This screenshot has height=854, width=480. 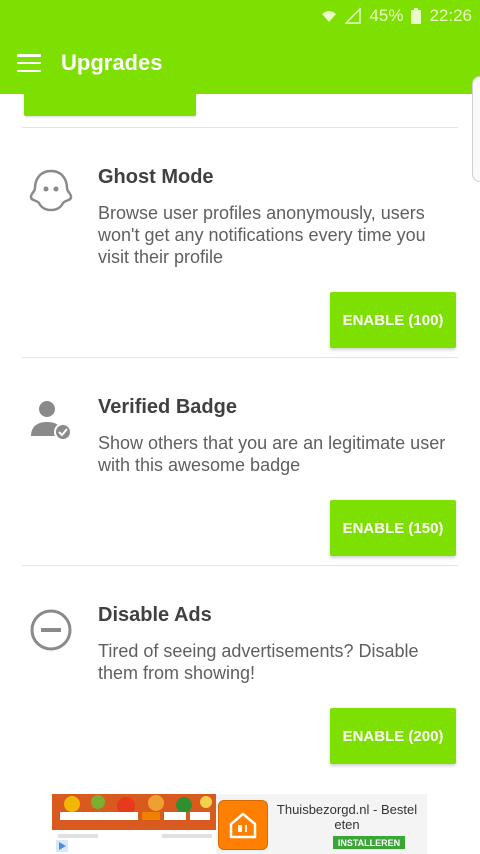 What do you see at coordinates (156, 177) in the screenshot?
I see `upgrade-title: Ghost Mode` at bounding box center [156, 177].